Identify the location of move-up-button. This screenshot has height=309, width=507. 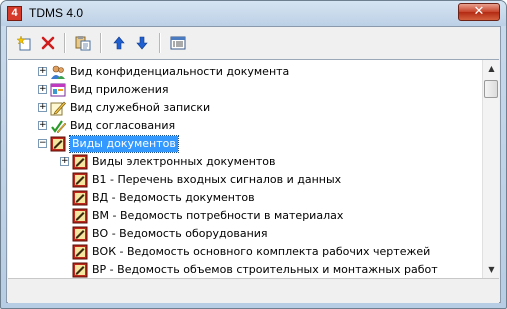
(119, 43).